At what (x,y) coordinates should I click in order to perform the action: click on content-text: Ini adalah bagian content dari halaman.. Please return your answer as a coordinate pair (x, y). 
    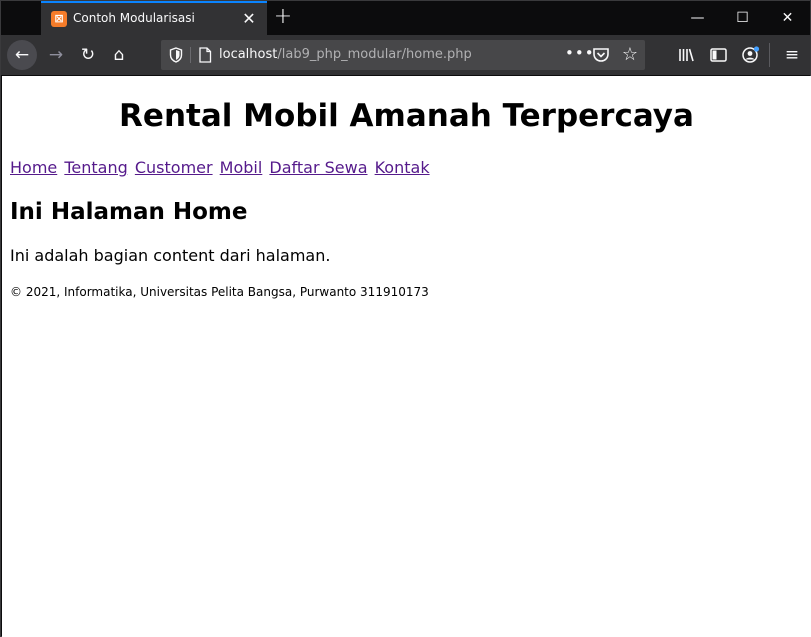
    Looking at the image, I should click on (170, 255).